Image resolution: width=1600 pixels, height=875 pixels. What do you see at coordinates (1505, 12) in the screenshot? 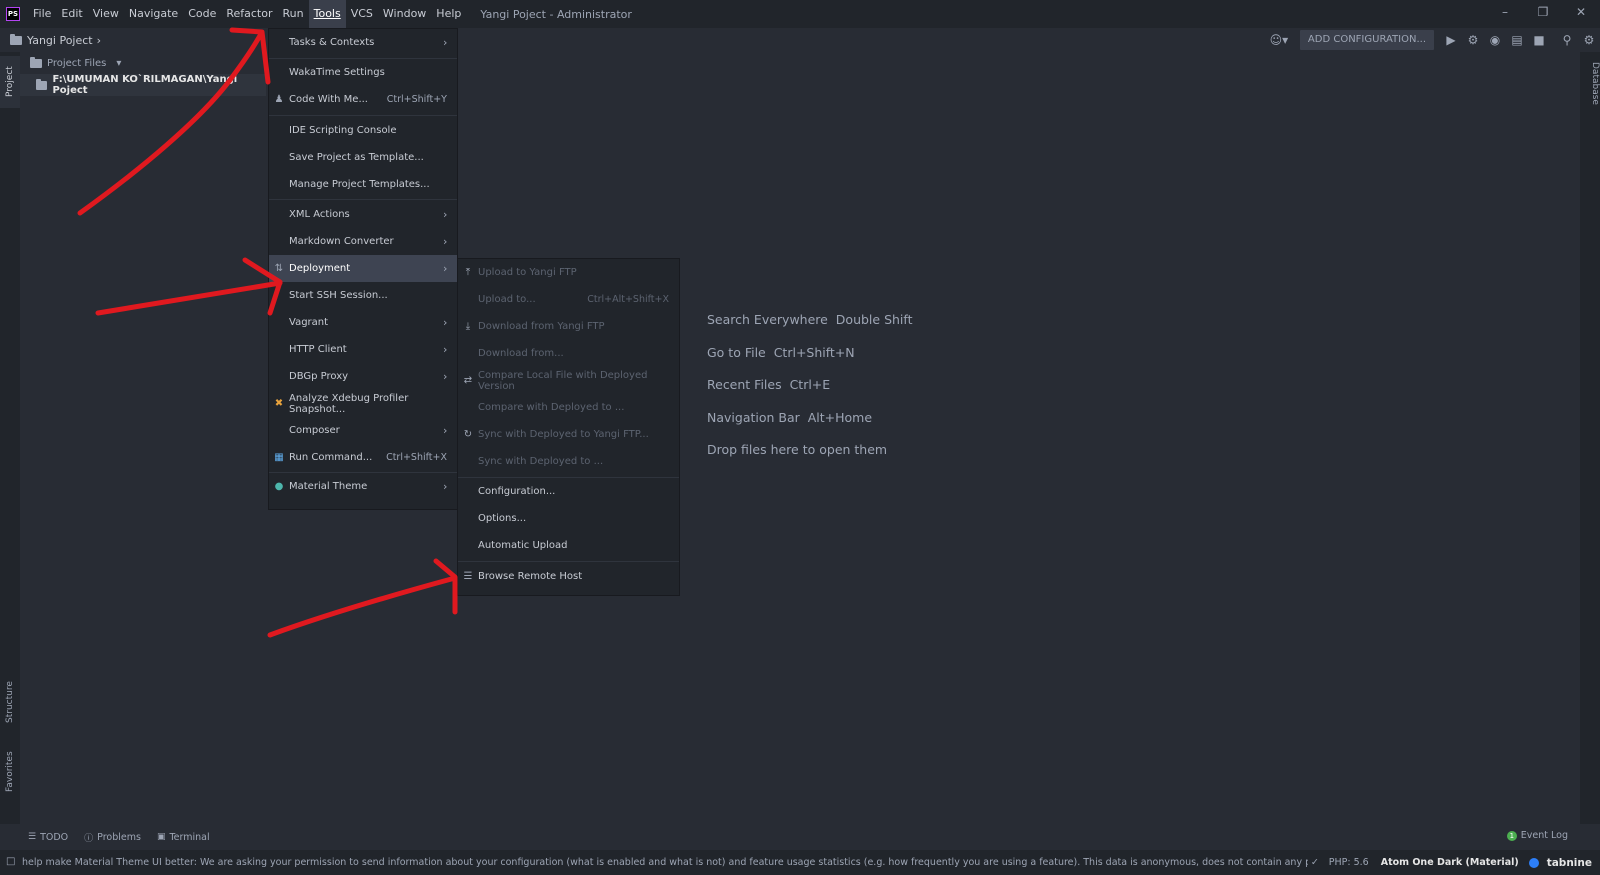
I see `minimize-icon: –` at bounding box center [1505, 12].